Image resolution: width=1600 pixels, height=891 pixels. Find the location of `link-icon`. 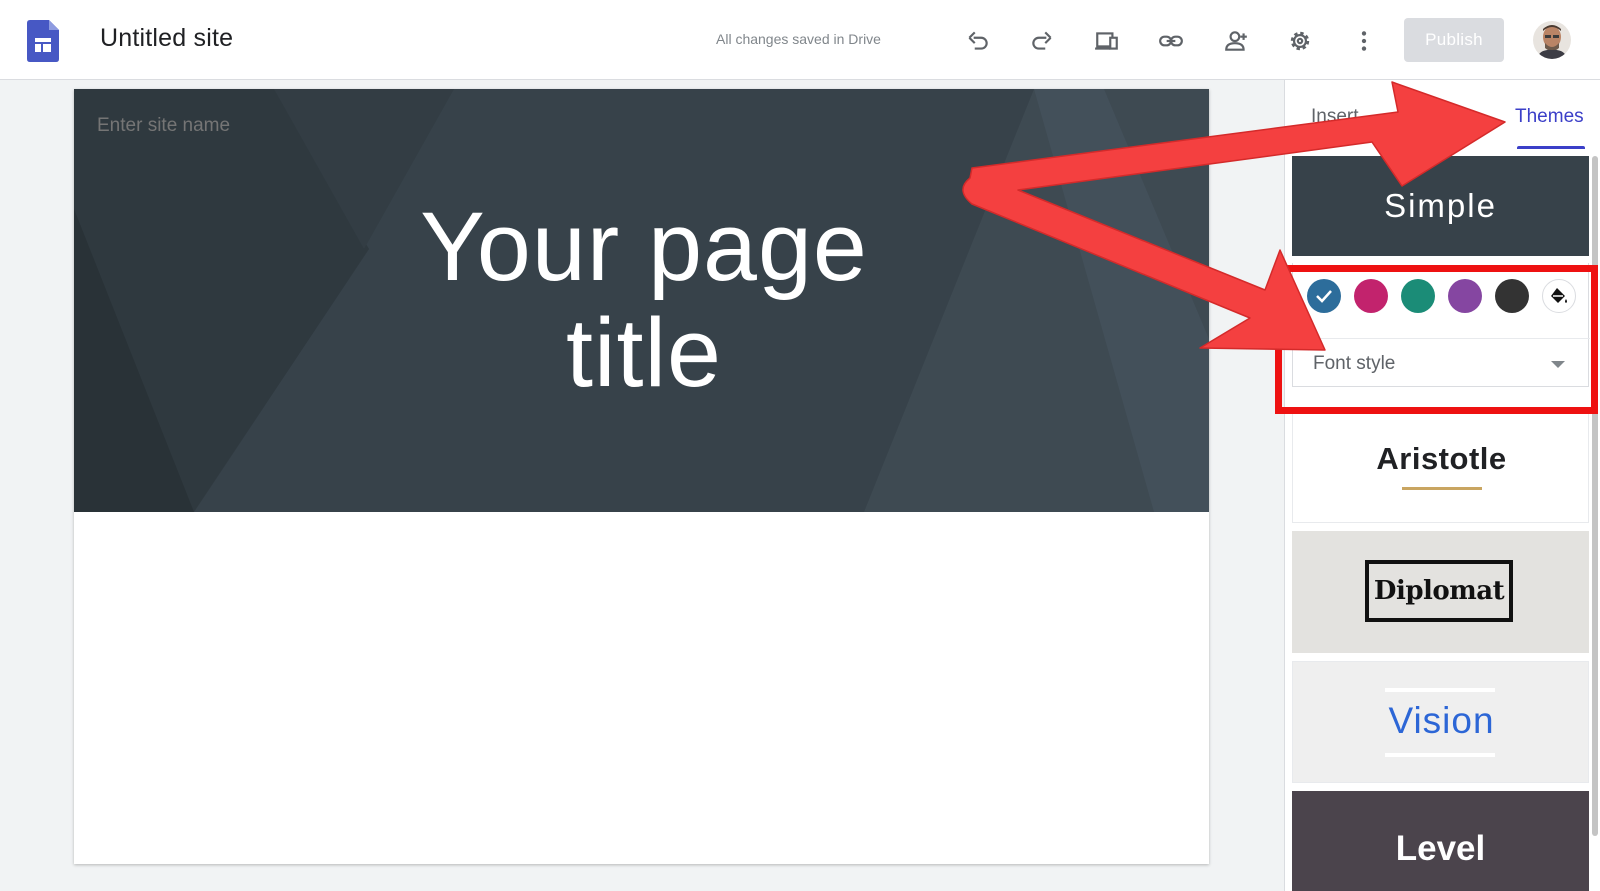

link-icon is located at coordinates (1171, 41).